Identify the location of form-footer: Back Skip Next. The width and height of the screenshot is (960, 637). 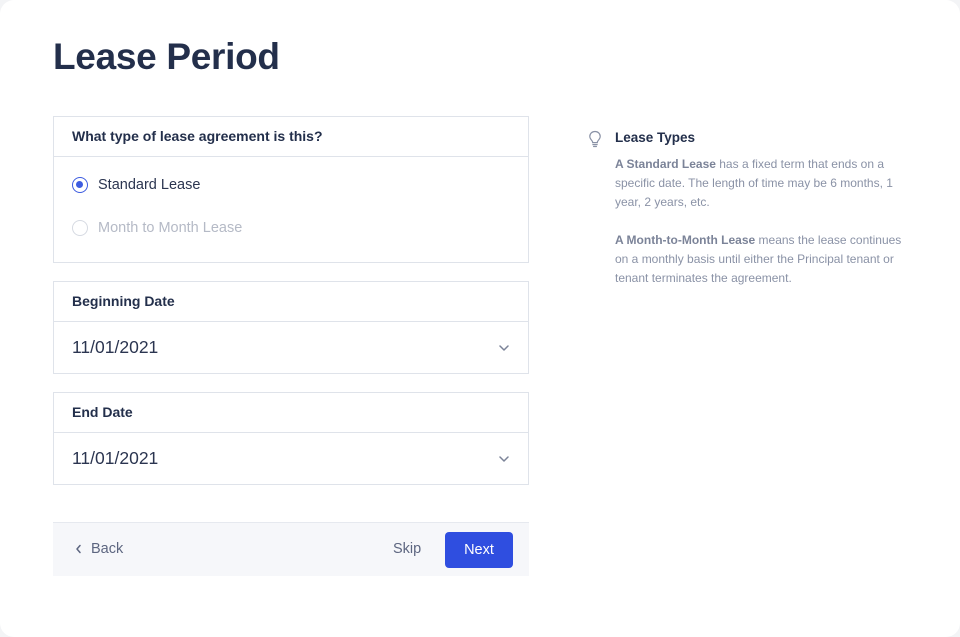
(291, 549).